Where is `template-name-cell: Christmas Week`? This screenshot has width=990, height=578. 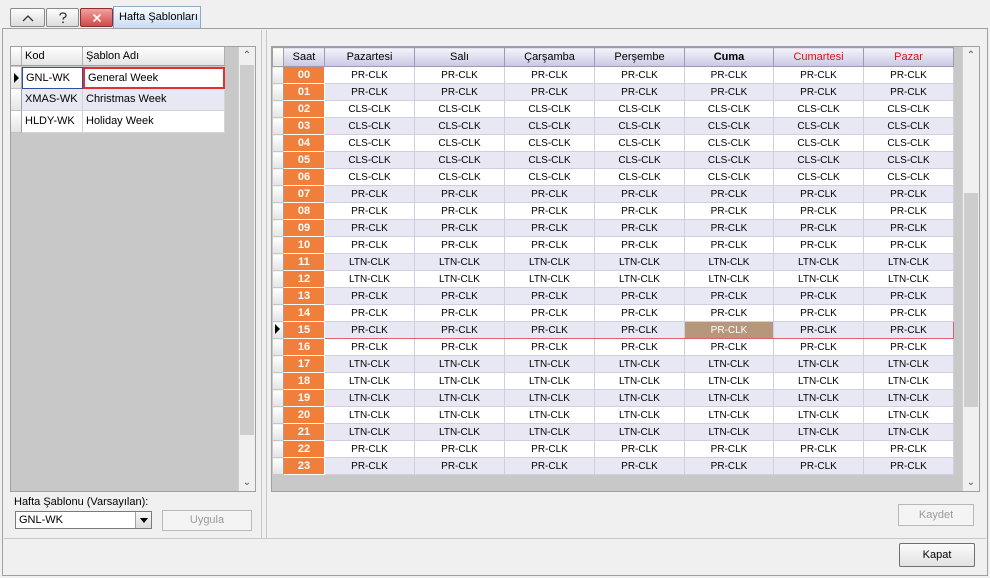
template-name-cell: Christmas Week is located at coordinates (154, 100).